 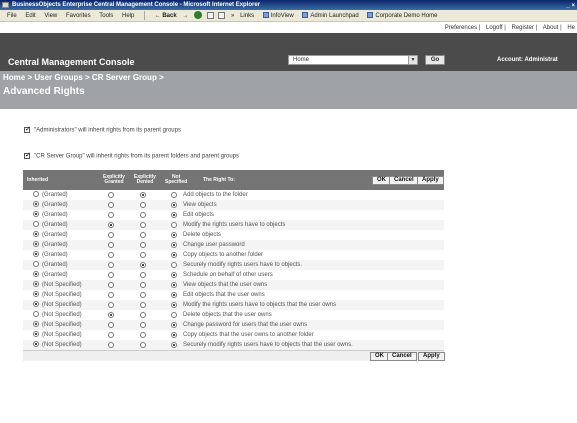 What do you see at coordinates (30, 16) in the screenshot?
I see `menu-edit: Edit` at bounding box center [30, 16].